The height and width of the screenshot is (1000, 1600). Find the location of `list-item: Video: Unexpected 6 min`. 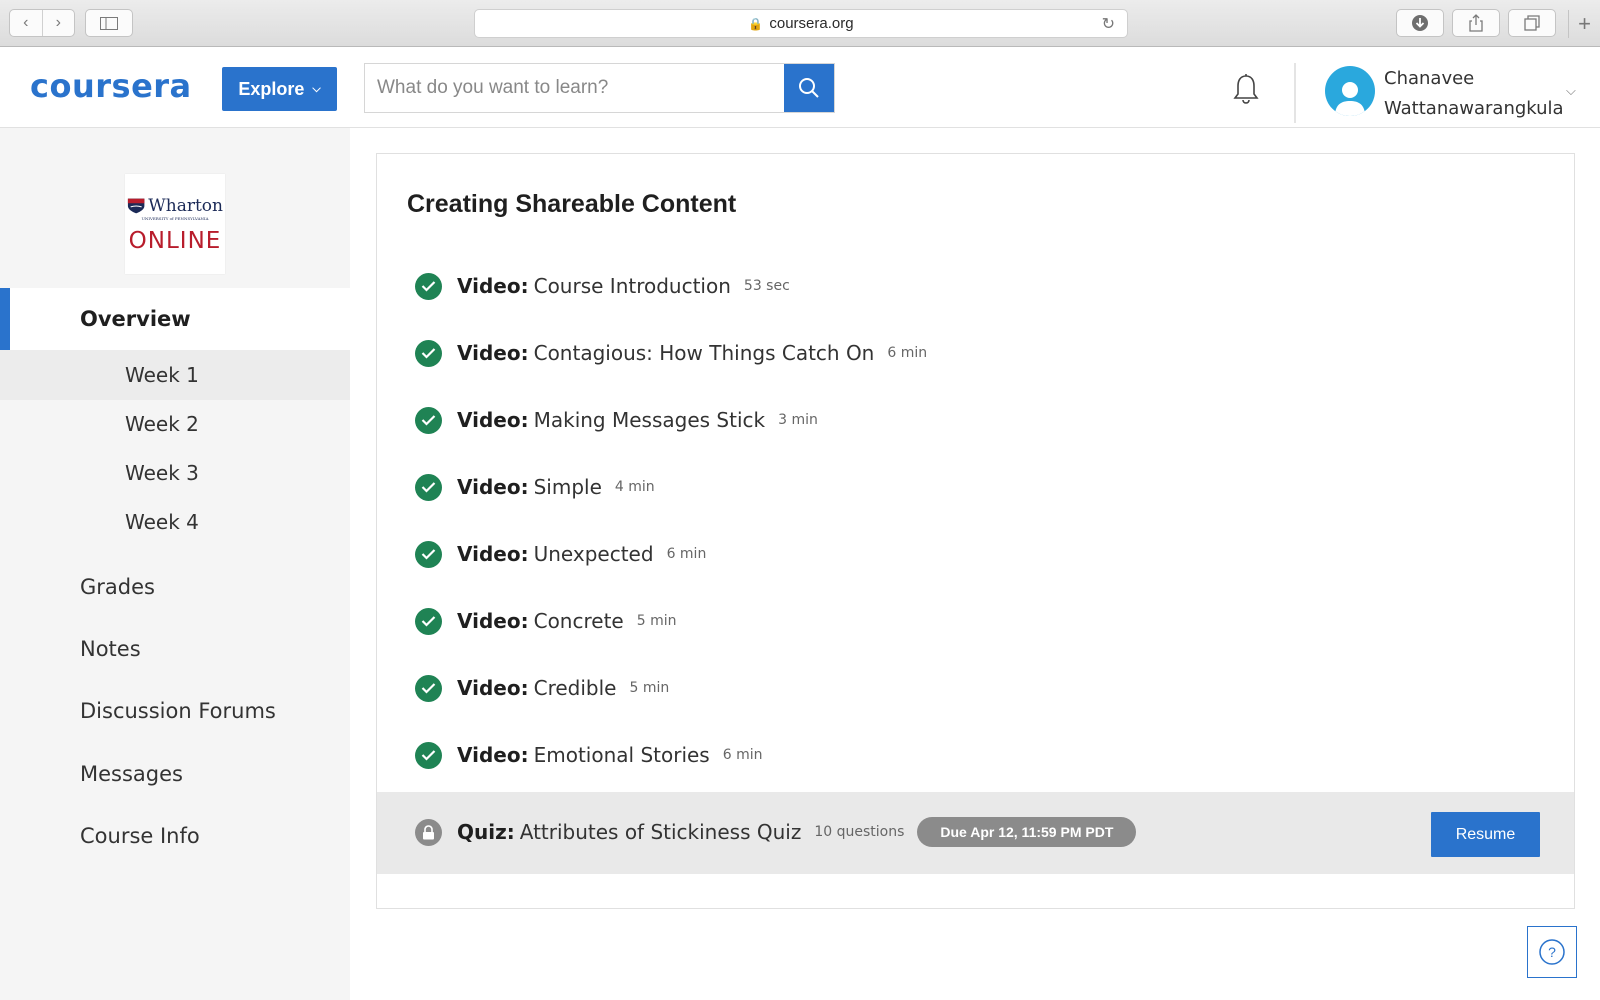

list-item: Video: Unexpected 6 min is located at coordinates (560, 554).